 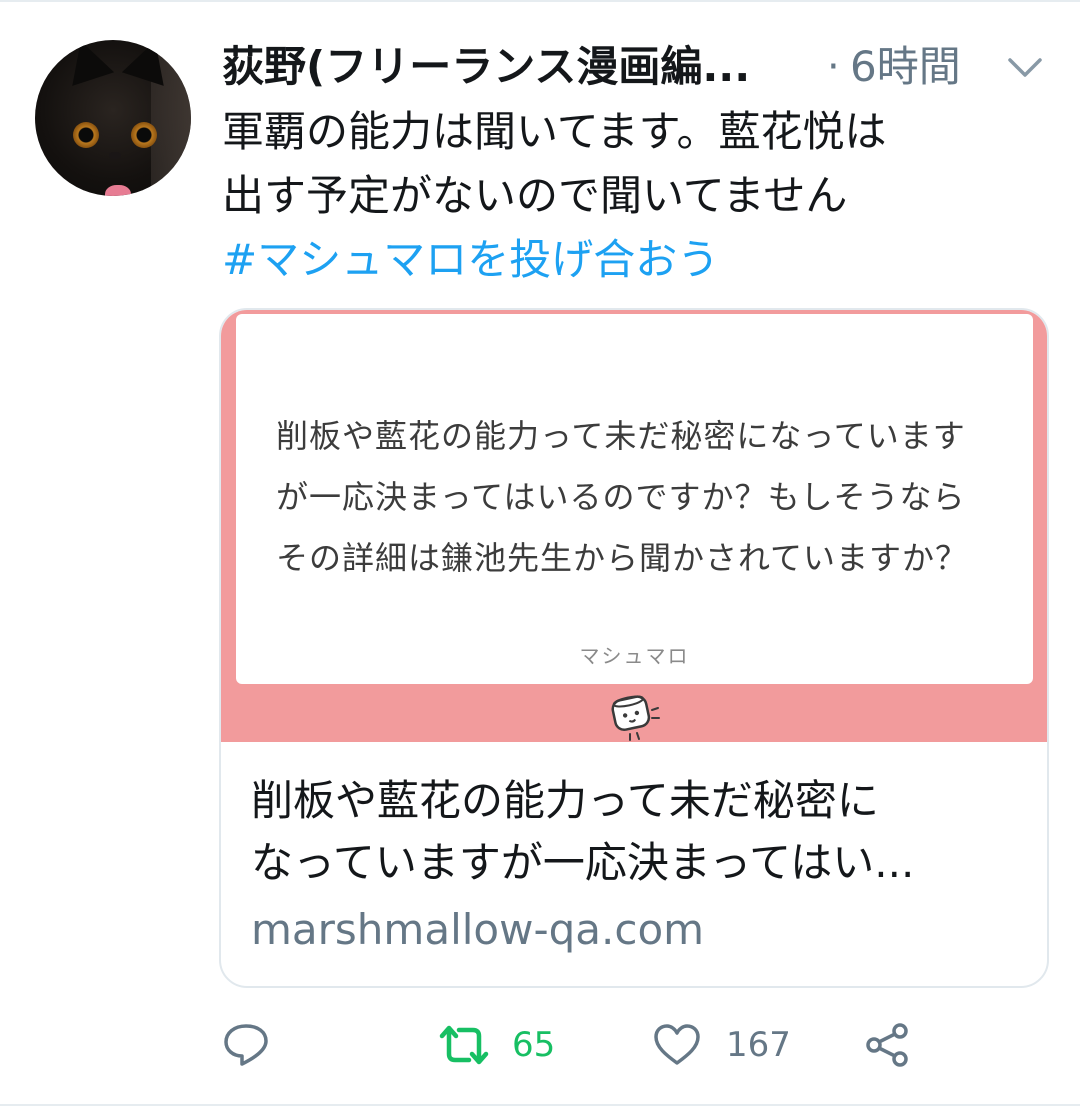 What do you see at coordinates (677, 1044) in the screenshot?
I see `heart-icon` at bounding box center [677, 1044].